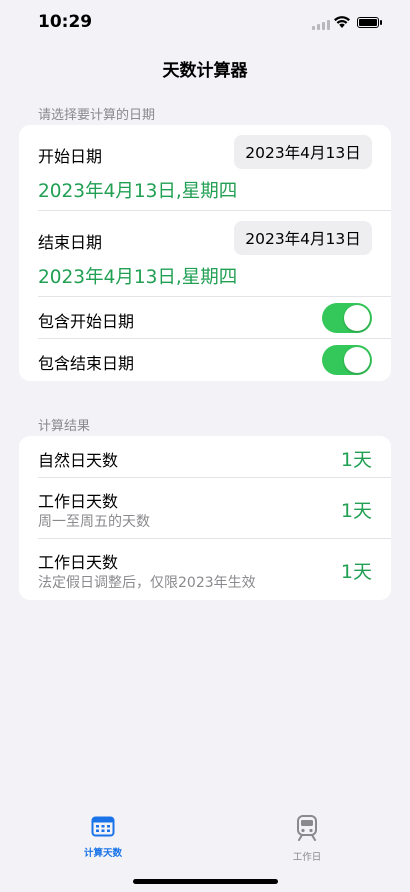 Image resolution: width=410 pixels, height=892 pixels. I want to click on include-start-toggle, so click(347, 318).